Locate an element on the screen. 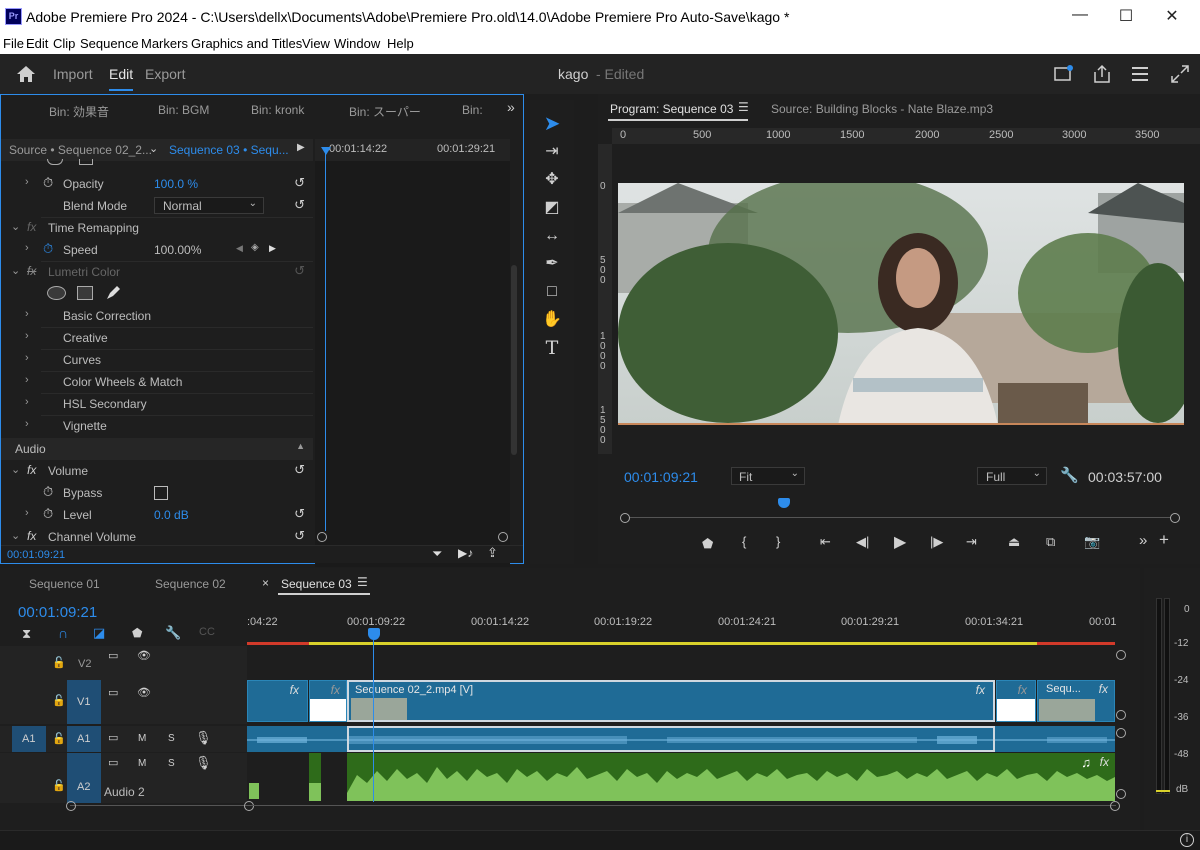 This screenshot has width=1200, height=850. pen-tool-icon: ✒ is located at coordinates (552, 264).